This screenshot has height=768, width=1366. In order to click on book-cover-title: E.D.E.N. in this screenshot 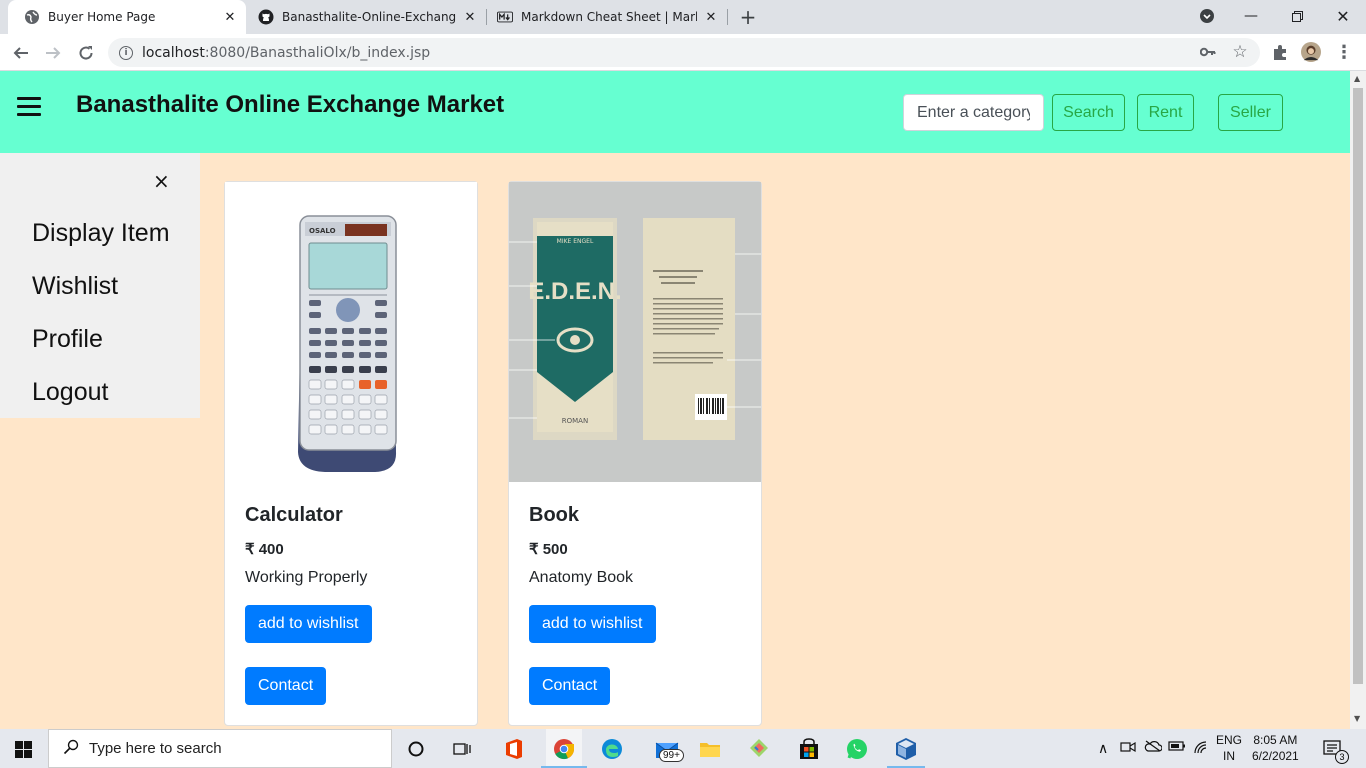, I will do `click(574, 291)`.